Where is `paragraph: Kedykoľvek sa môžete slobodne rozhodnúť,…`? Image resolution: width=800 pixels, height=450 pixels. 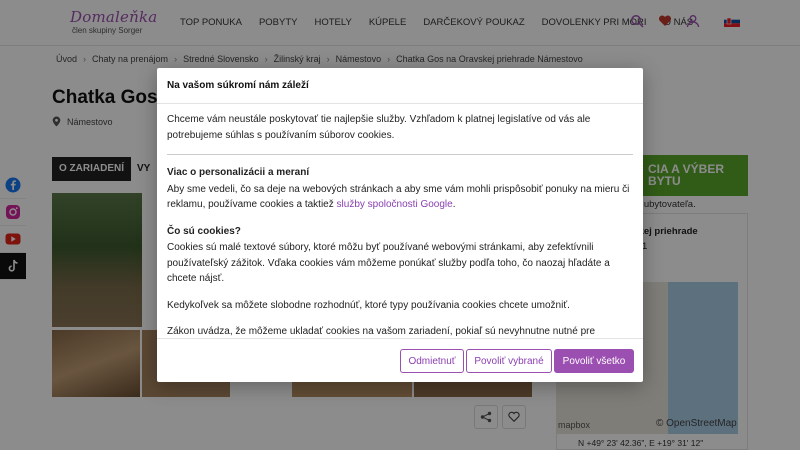
paragraph: Kedykoľvek sa môžete slobodne rozhodnúť,… is located at coordinates (368, 305).